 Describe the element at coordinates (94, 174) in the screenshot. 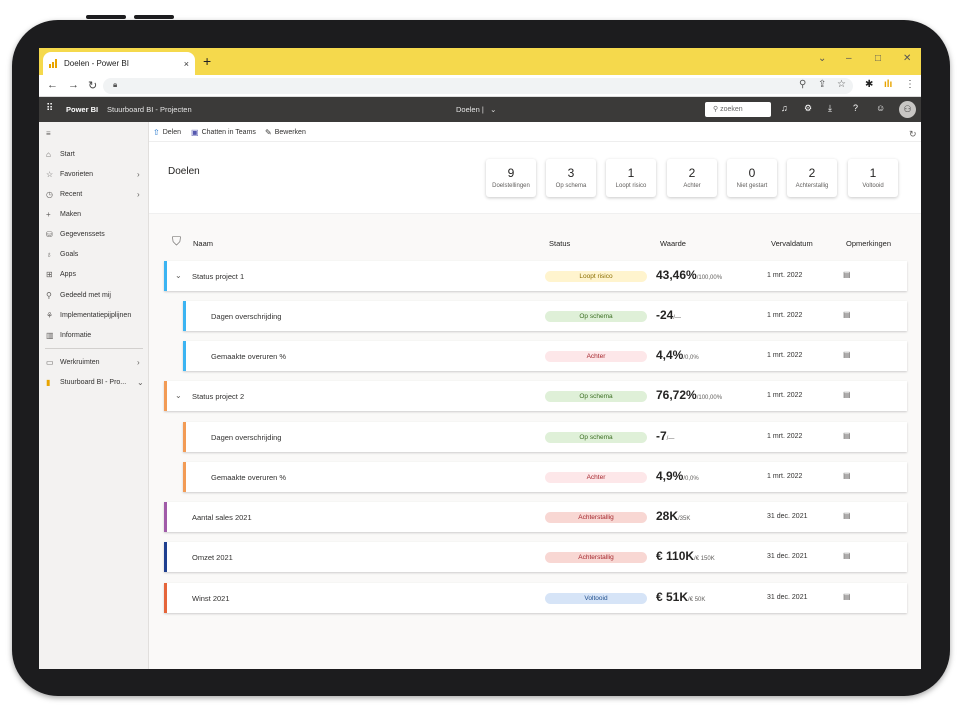

I see `nav-item-favorieten: ☆ Favorieten ›` at that location.